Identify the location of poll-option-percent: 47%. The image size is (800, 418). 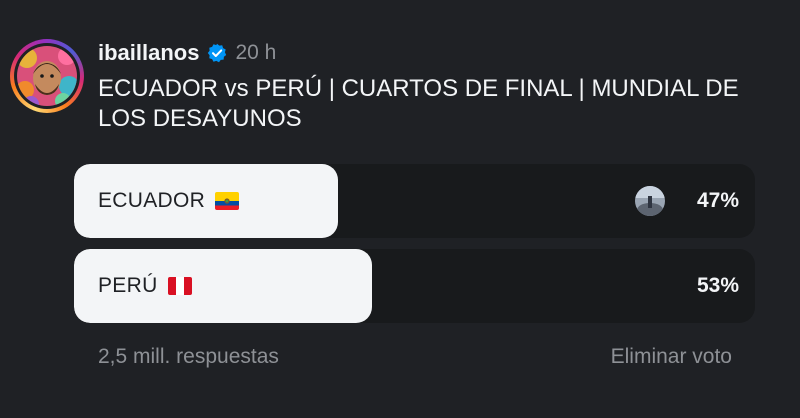
(717, 200).